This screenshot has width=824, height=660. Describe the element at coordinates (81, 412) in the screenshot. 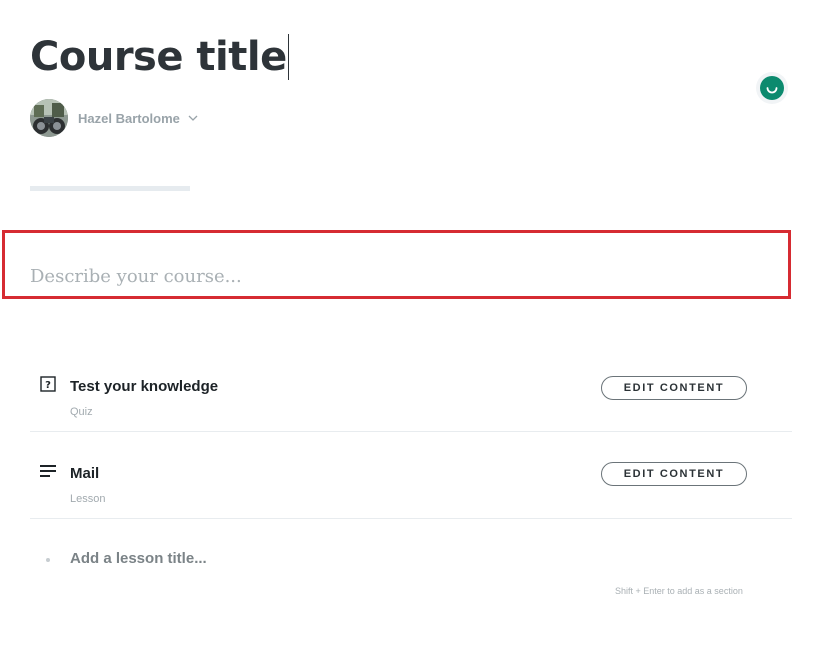

I see `lesson-type: Quiz` at that location.